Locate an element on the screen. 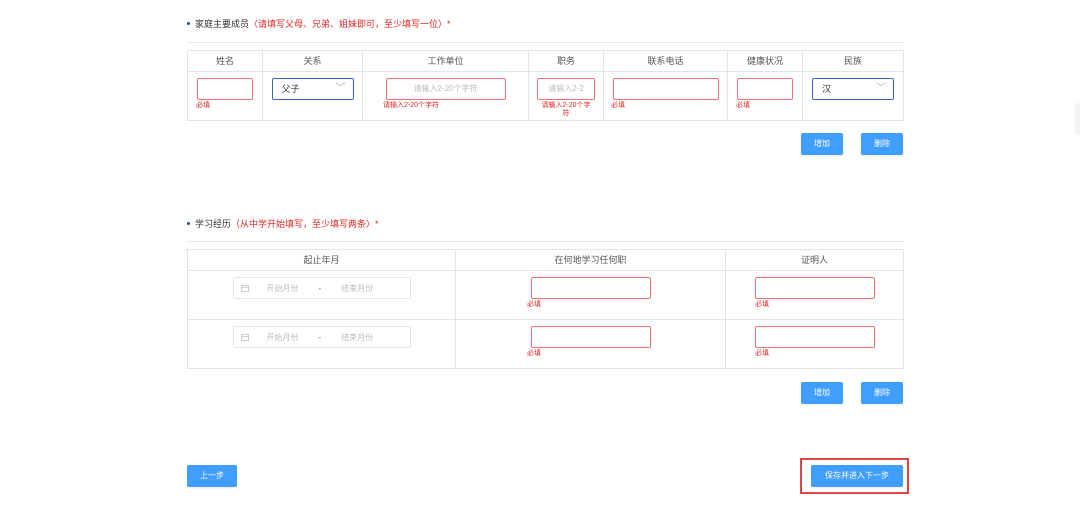 Image resolution: width=1080 pixels, height=505 pixels. family-delete-button: 删除 is located at coordinates (882, 144).